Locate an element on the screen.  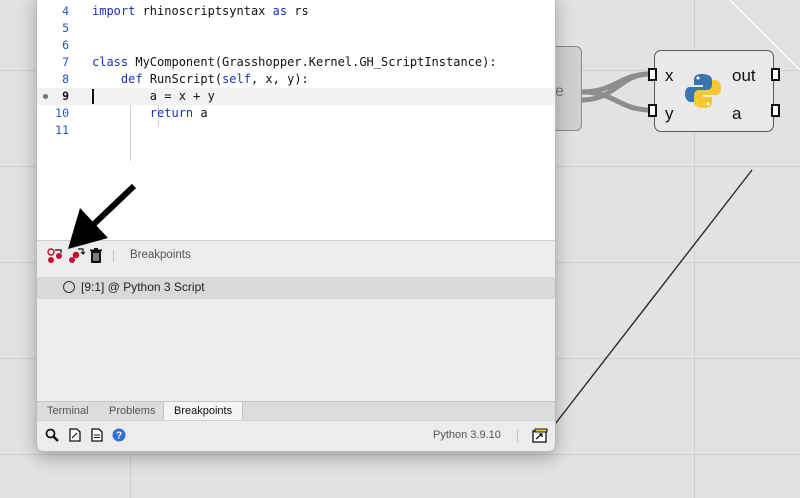
code-line: 6 is located at coordinates (296, 45).